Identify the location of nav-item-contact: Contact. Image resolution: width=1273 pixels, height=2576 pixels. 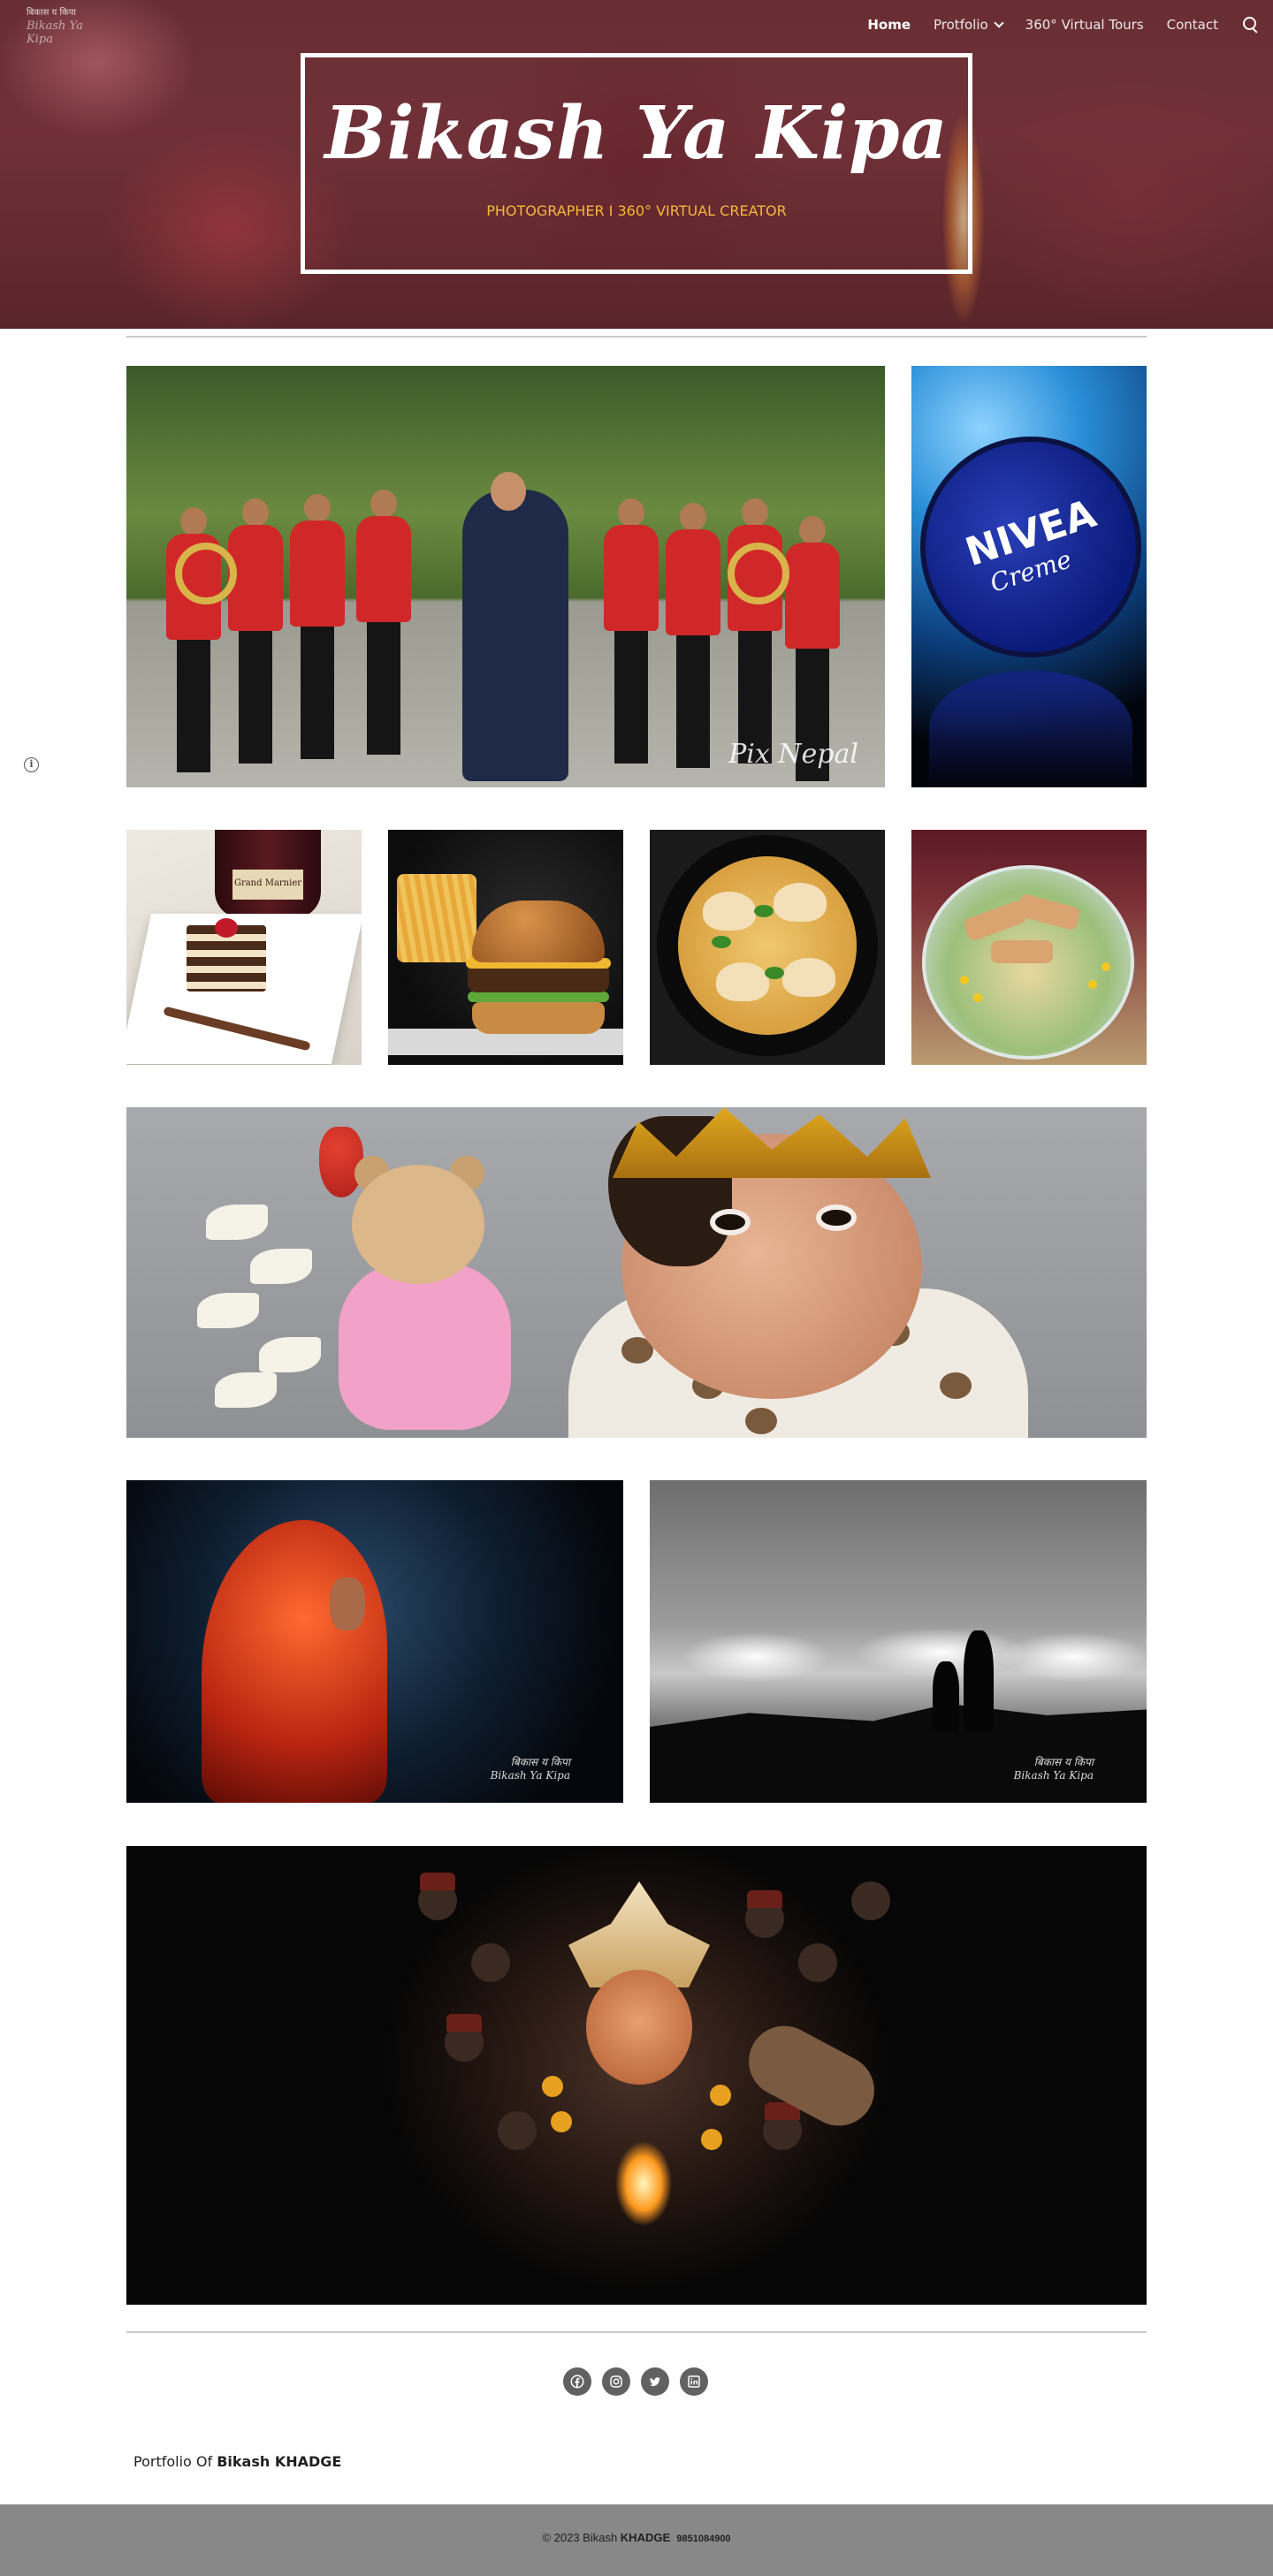
(1192, 25).